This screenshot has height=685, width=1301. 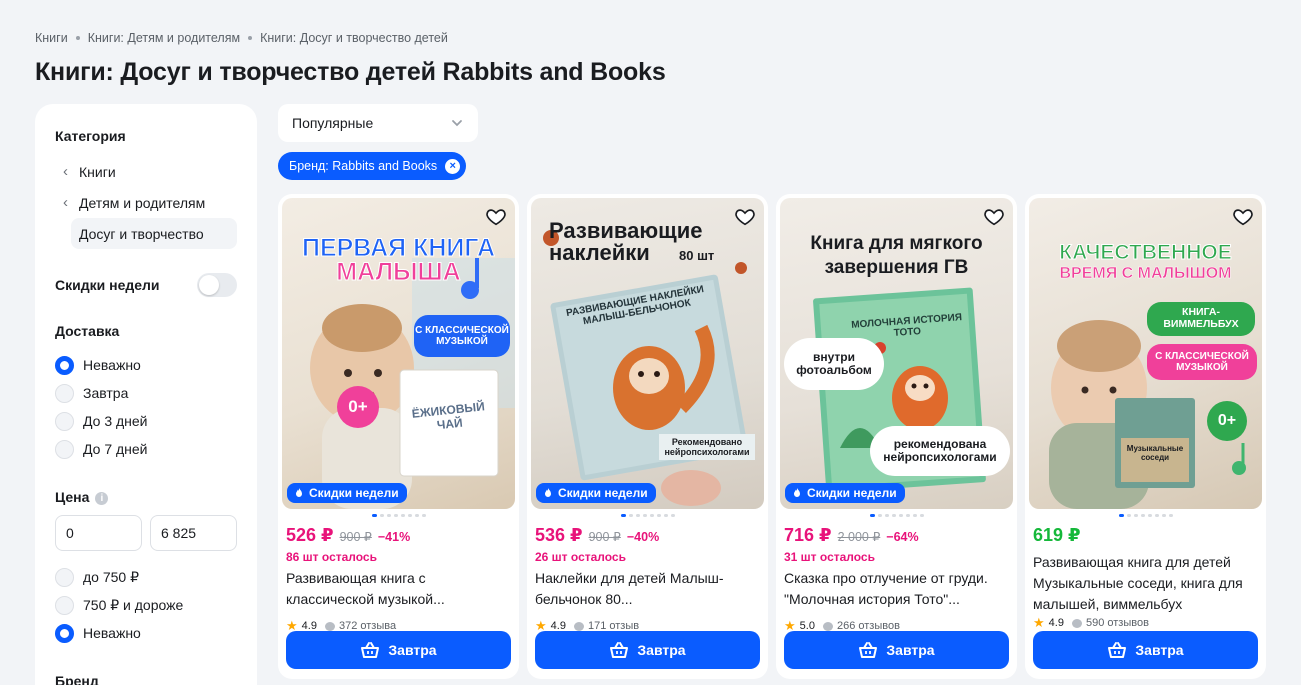 I want to click on cover-pill-2: С КЛАССИЧЕСКОЙ МУЗЫКОЙ, so click(x=1202, y=362).